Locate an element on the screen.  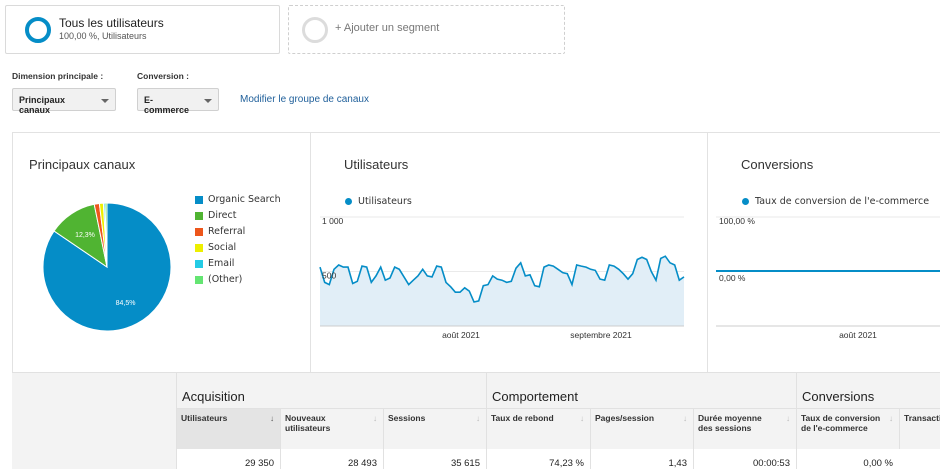
sort-down-icon: ↓ is located at coordinates (272, 418).